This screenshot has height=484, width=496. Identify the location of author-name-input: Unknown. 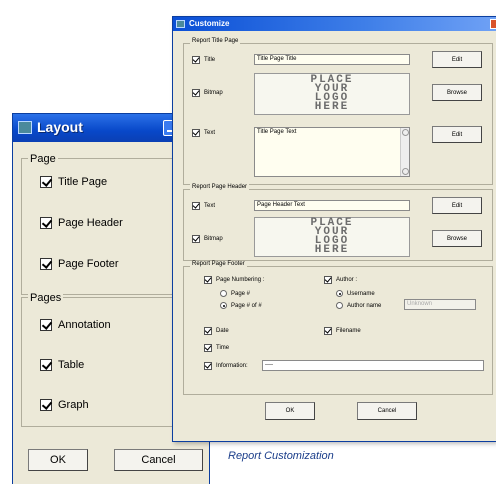
(440, 304).